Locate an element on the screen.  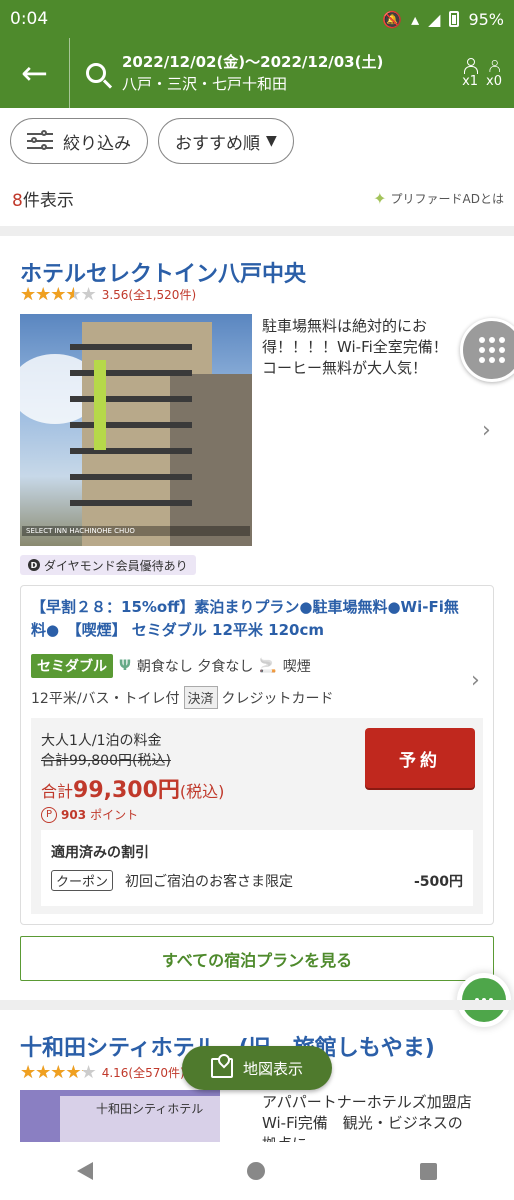
discount-box: 適用済みの割引 クーポン 初回ご宿泊のお客さま限定 -500円 is located at coordinates (257, 868).